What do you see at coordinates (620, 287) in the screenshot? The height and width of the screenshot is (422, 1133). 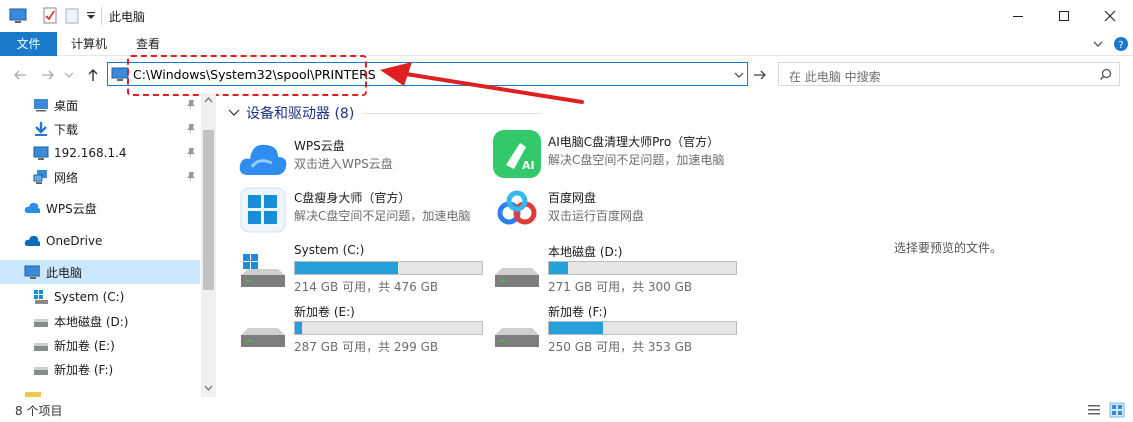 I see `drive-space: 271 GB 可用，共 300 GB` at bounding box center [620, 287].